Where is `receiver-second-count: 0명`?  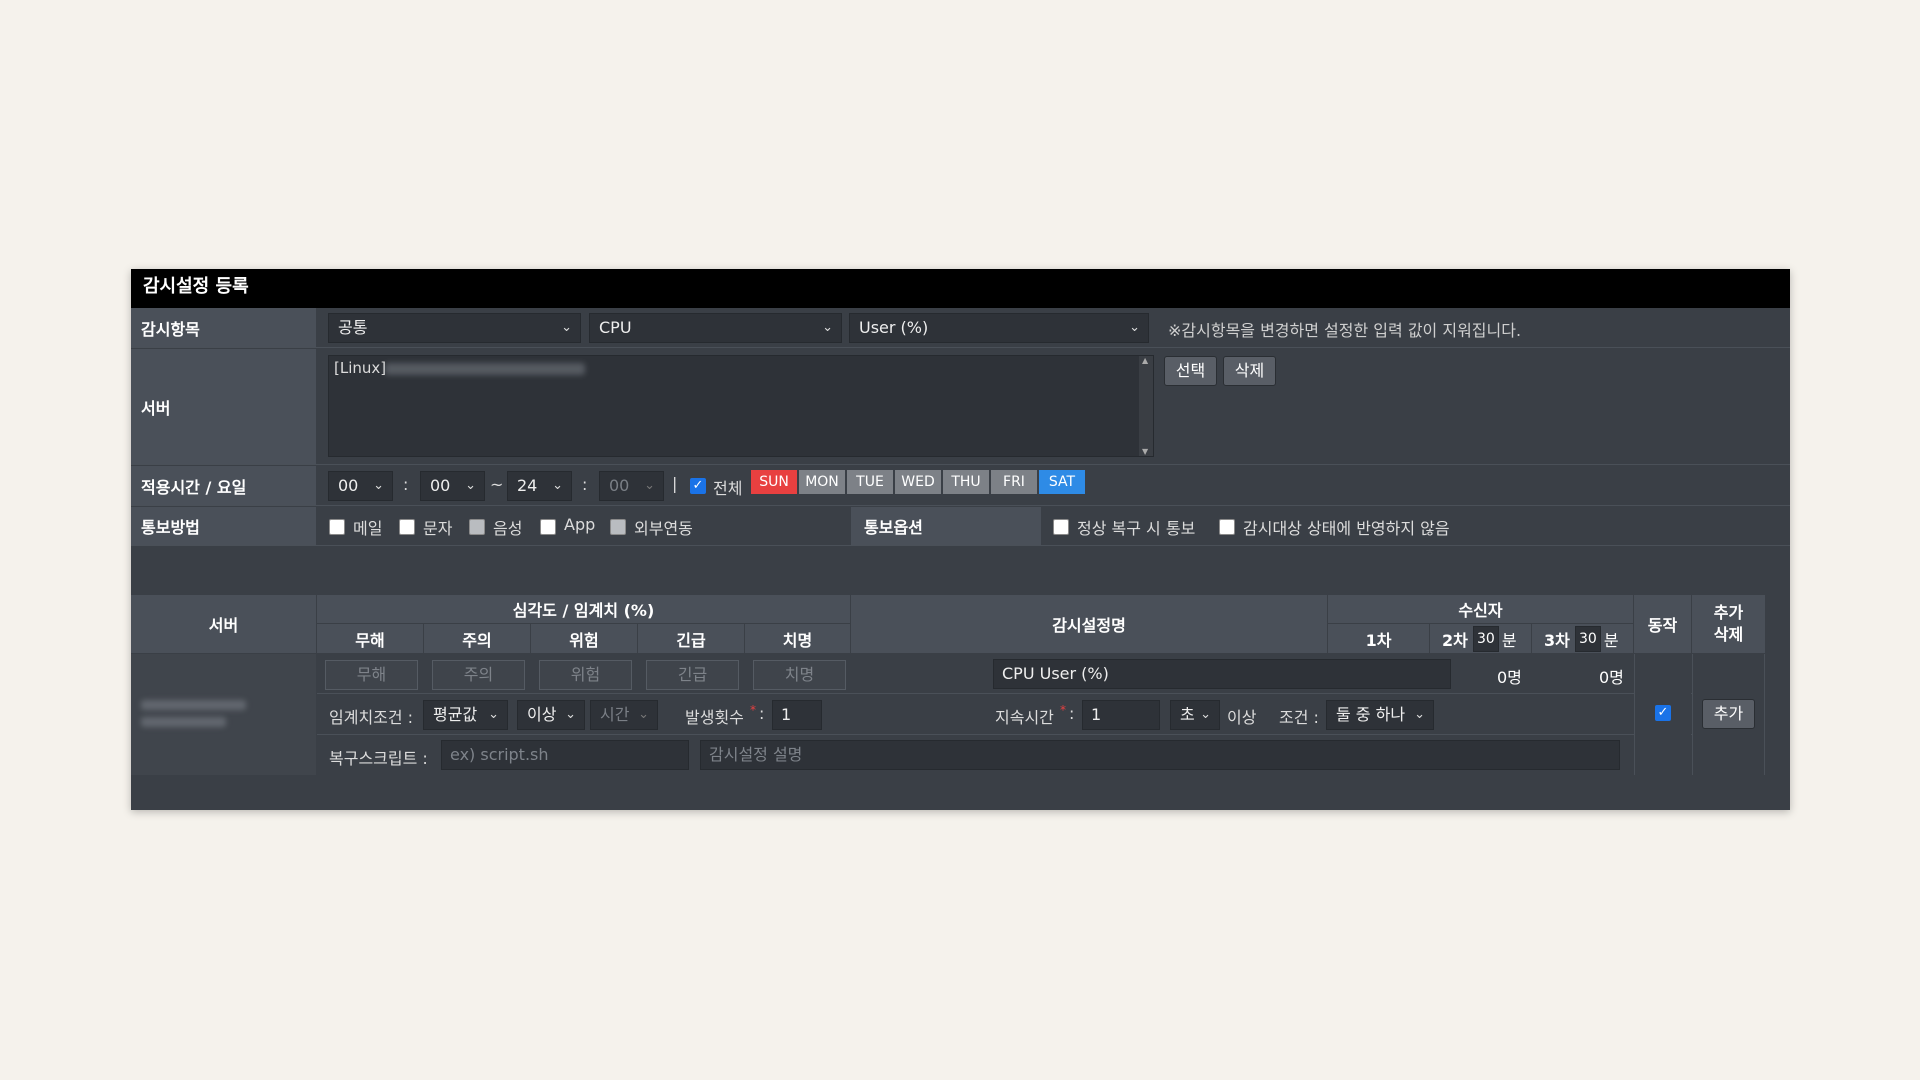
receiver-second-count: 0명 is located at coordinates (1611, 677).